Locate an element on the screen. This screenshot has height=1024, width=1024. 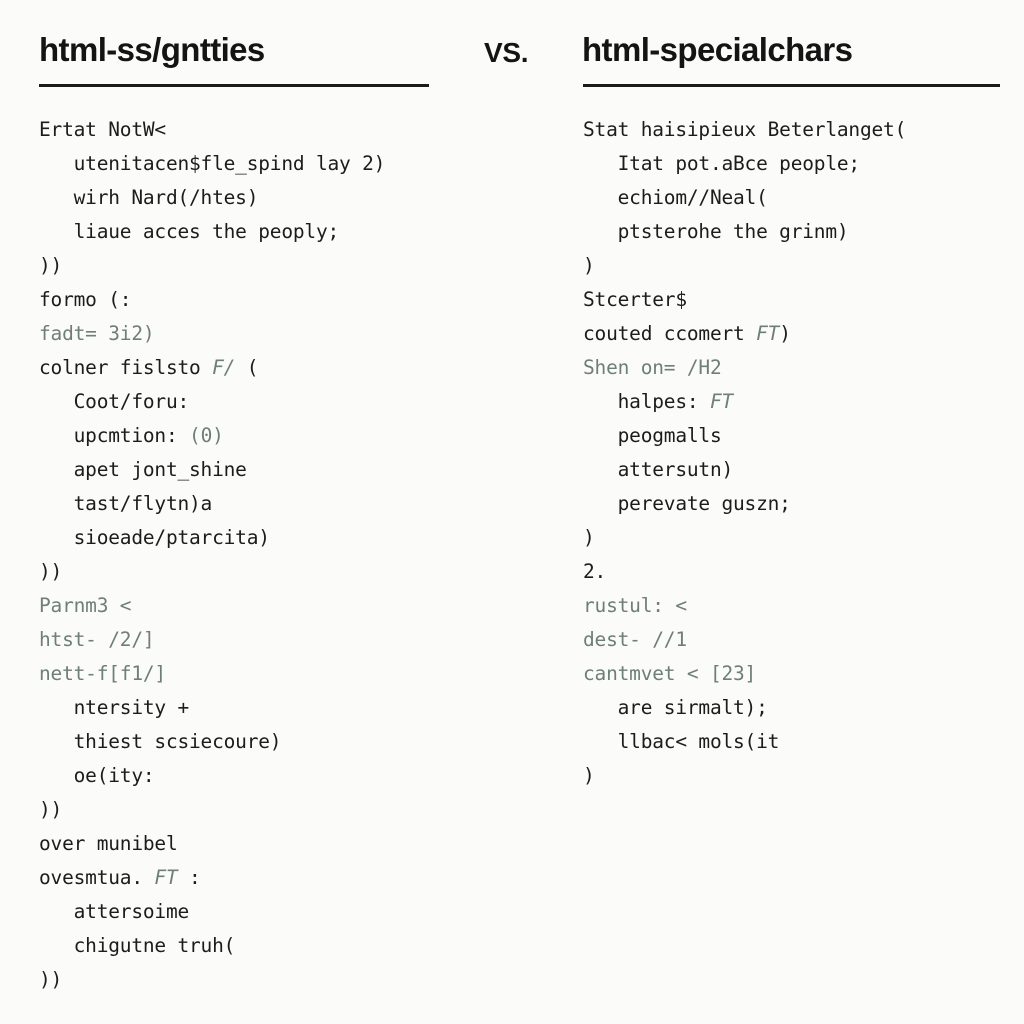
right-code-line: are sirmalt); is located at coordinates (675, 707).